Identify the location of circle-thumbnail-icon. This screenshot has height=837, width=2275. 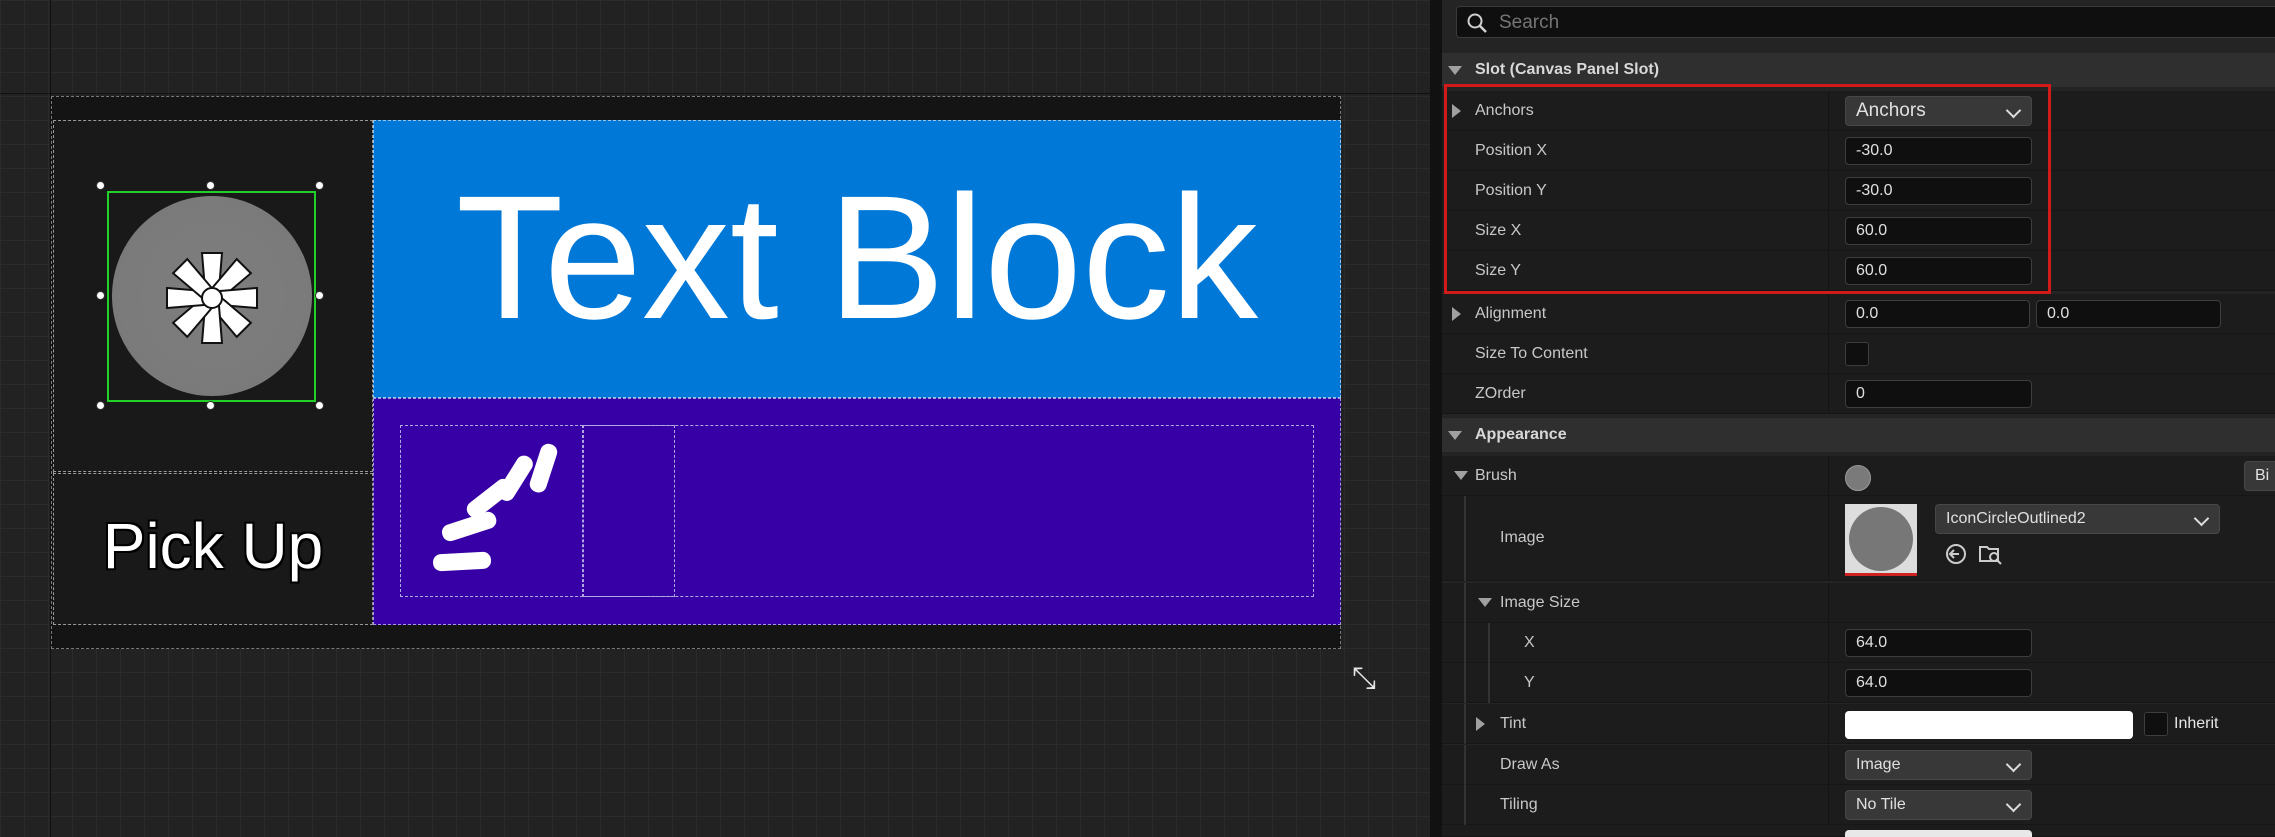
(1881, 539).